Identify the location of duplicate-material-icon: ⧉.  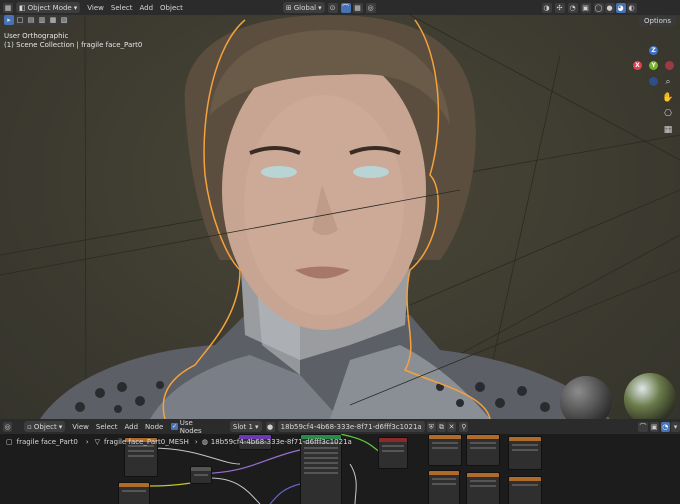
(441, 426).